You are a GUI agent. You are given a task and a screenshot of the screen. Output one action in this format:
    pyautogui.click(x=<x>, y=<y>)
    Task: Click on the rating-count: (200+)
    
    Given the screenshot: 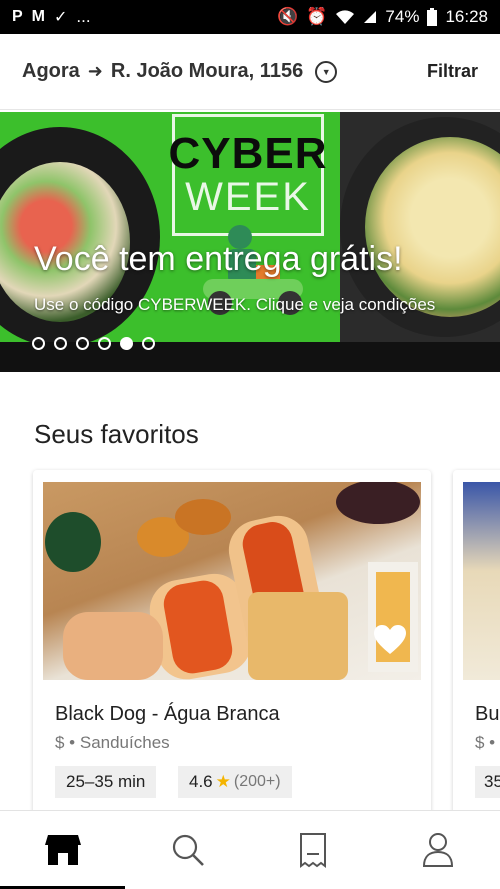 What is the action you would take?
    pyautogui.click(x=257, y=781)
    